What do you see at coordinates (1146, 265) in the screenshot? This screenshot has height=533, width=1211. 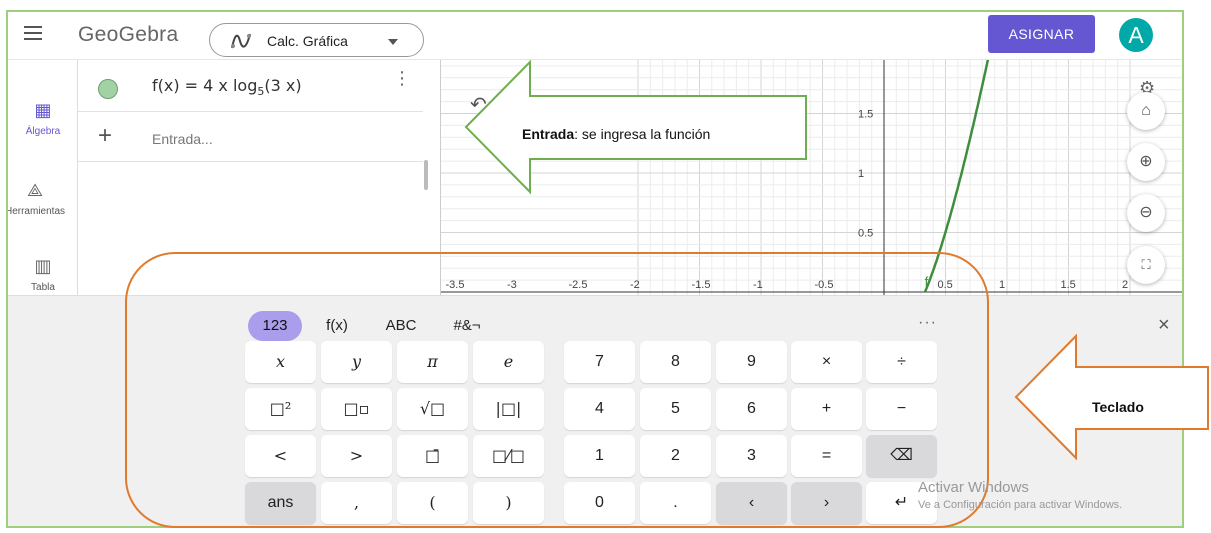 I see `fullscreen-icon: ⛶` at bounding box center [1146, 265].